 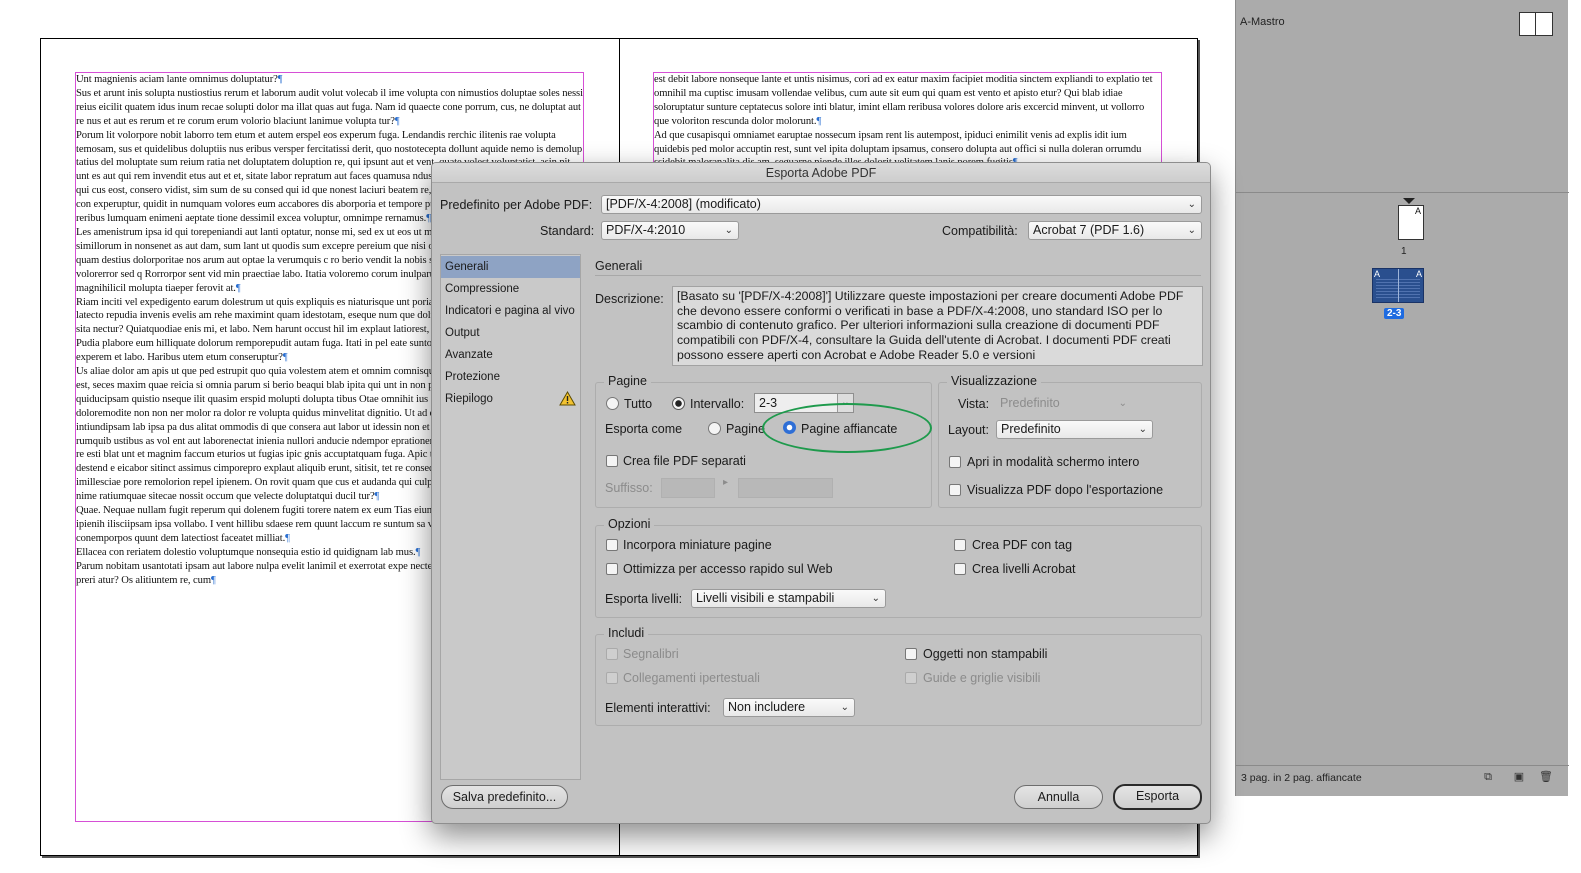 What do you see at coordinates (911, 678) in the screenshot?
I see `guides-grids-checkbox` at bounding box center [911, 678].